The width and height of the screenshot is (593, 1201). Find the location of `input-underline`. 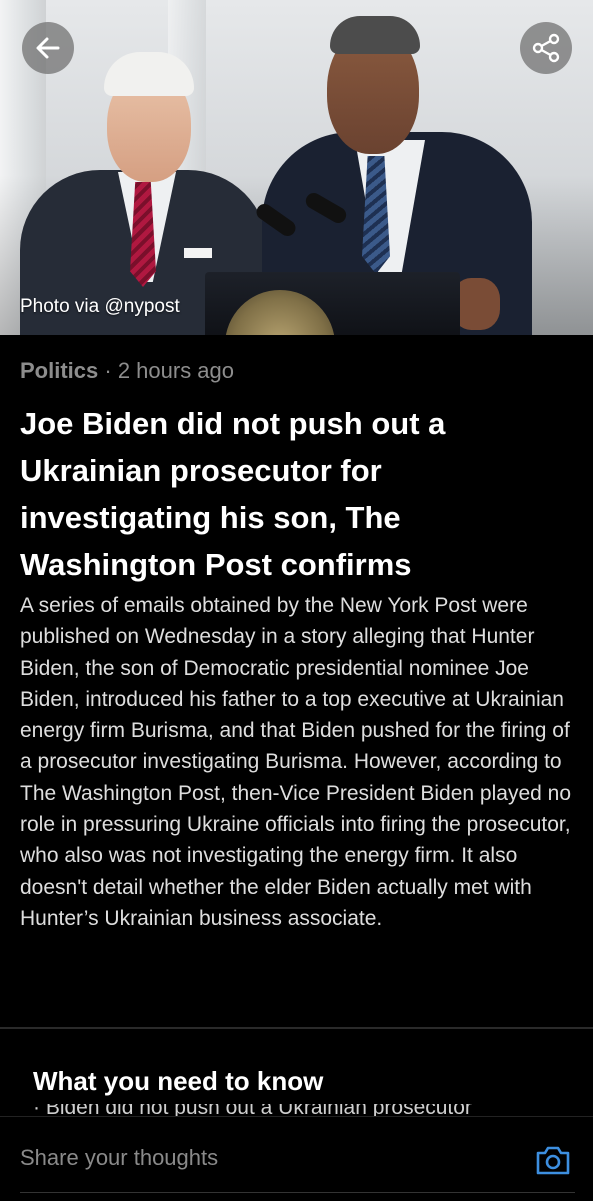

input-underline is located at coordinates (297, 1192).